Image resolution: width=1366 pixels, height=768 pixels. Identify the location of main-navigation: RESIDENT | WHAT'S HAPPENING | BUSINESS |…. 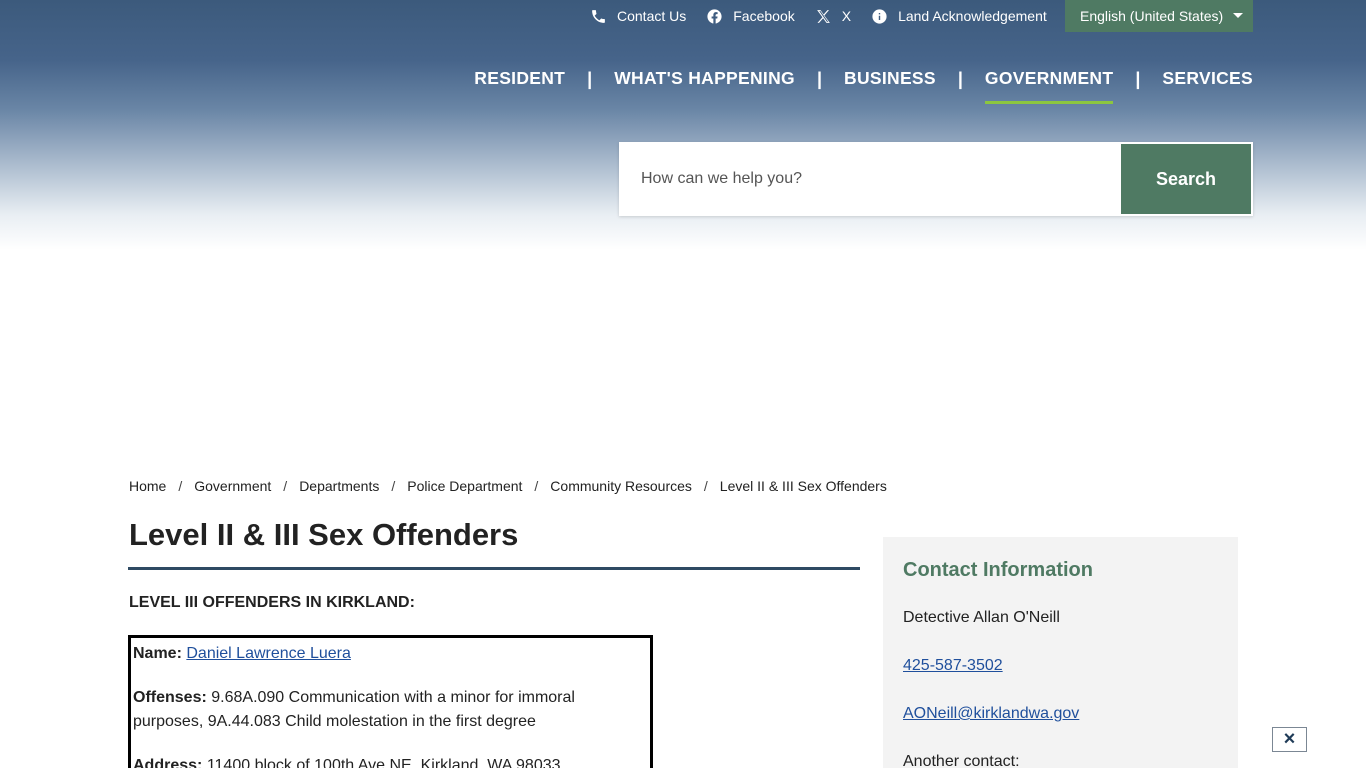
(863, 86).